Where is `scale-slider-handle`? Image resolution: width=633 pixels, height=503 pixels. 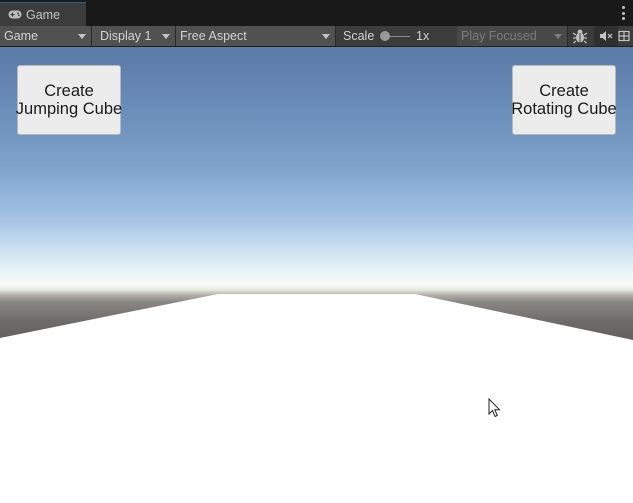 scale-slider-handle is located at coordinates (385, 36).